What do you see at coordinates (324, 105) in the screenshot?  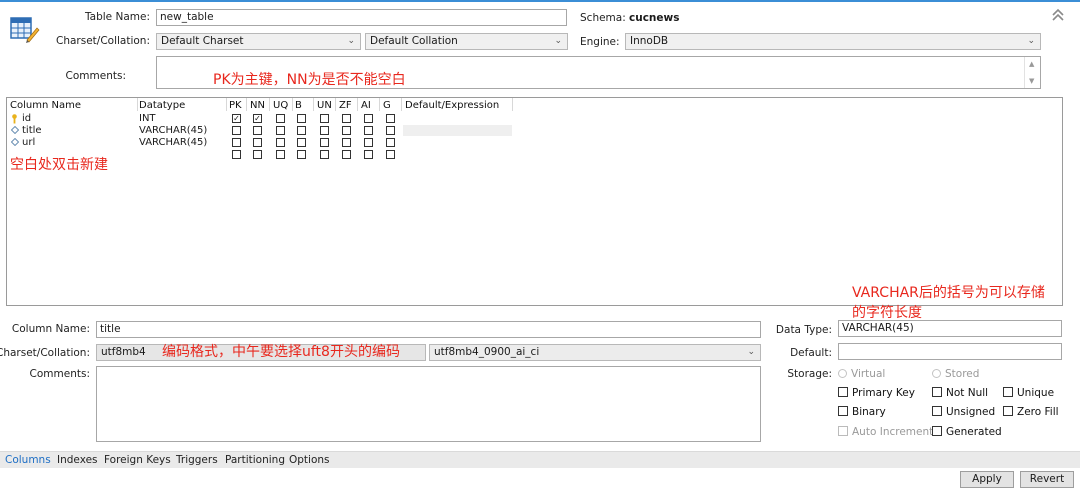 I see `grid-header-un: UN` at bounding box center [324, 105].